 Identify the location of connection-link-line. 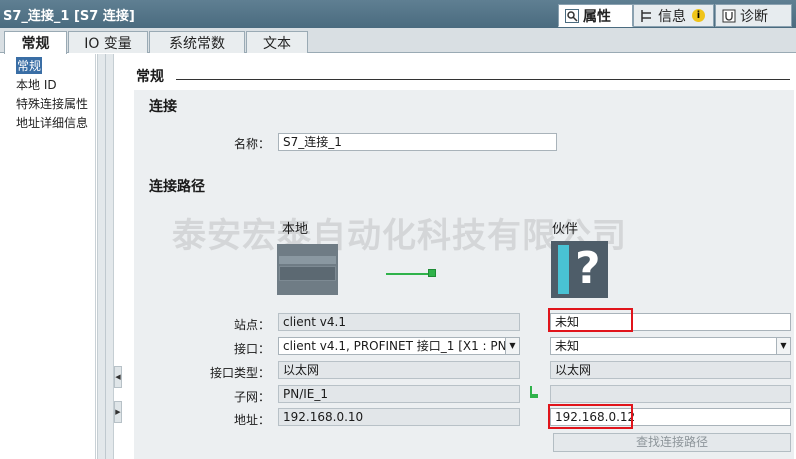
(407, 274).